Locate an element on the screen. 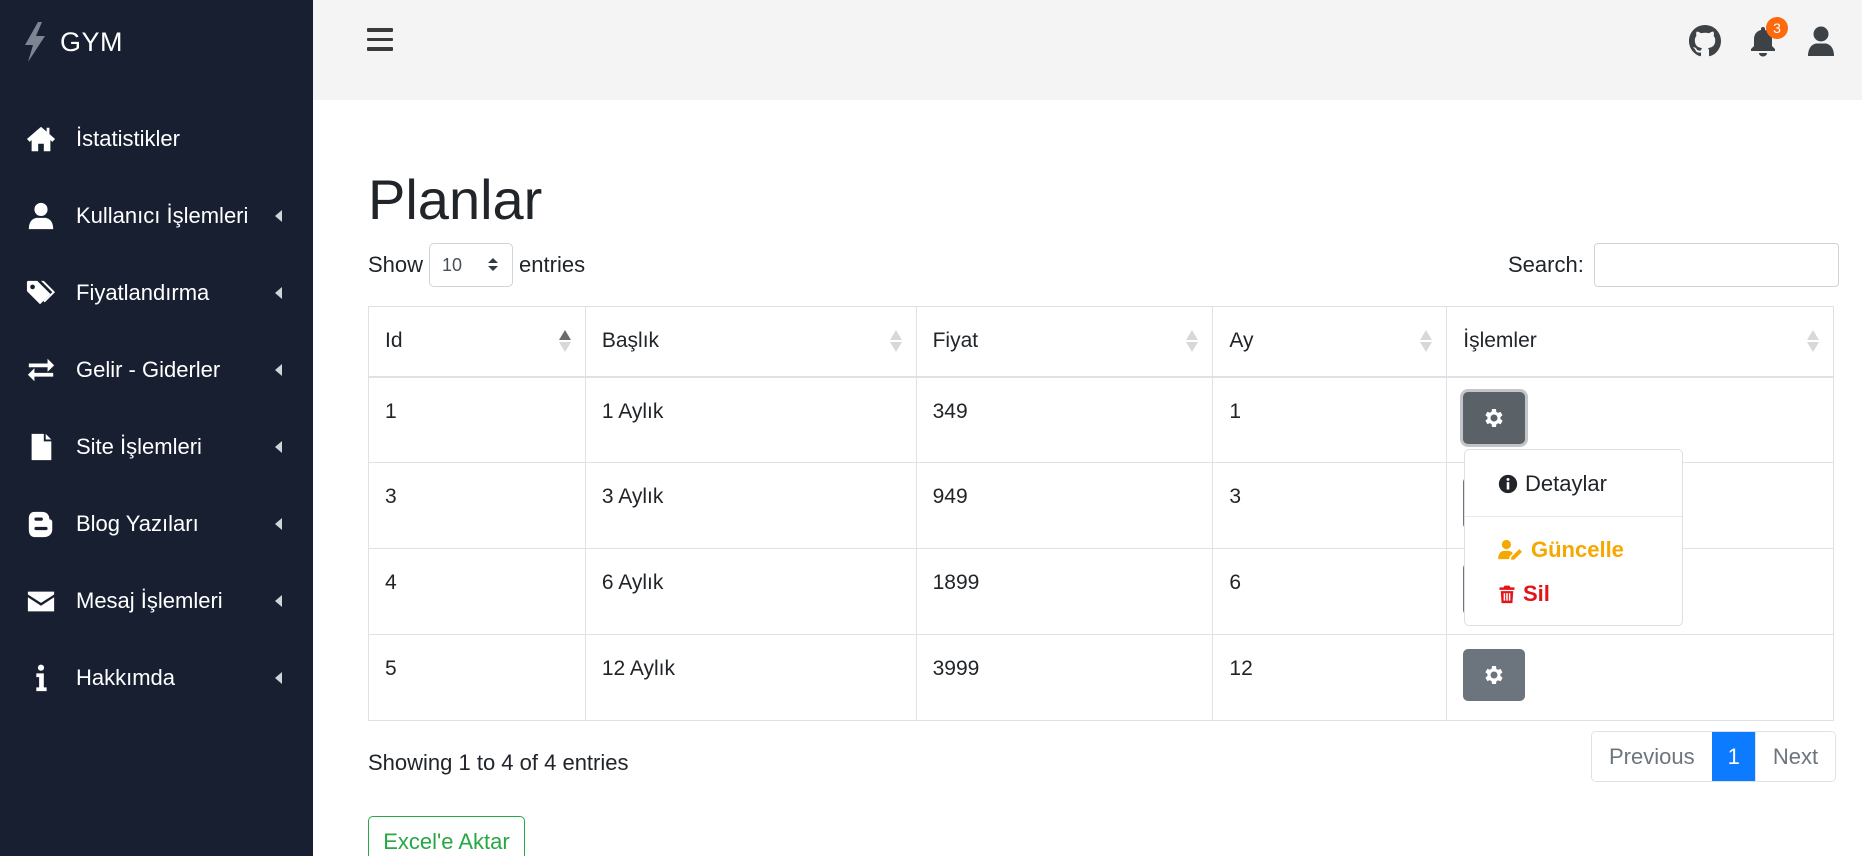 This screenshot has width=1862, height=856. home-icon is located at coordinates (41, 139).